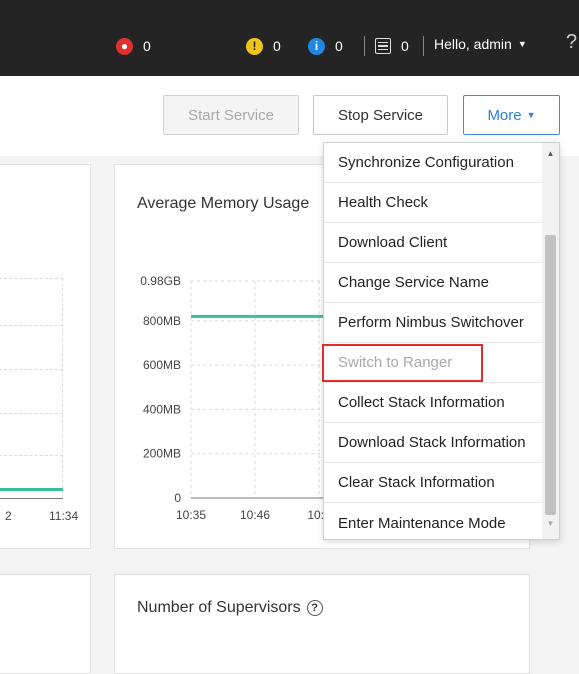 The image size is (579, 674). I want to click on task-count: 0, so click(405, 46).